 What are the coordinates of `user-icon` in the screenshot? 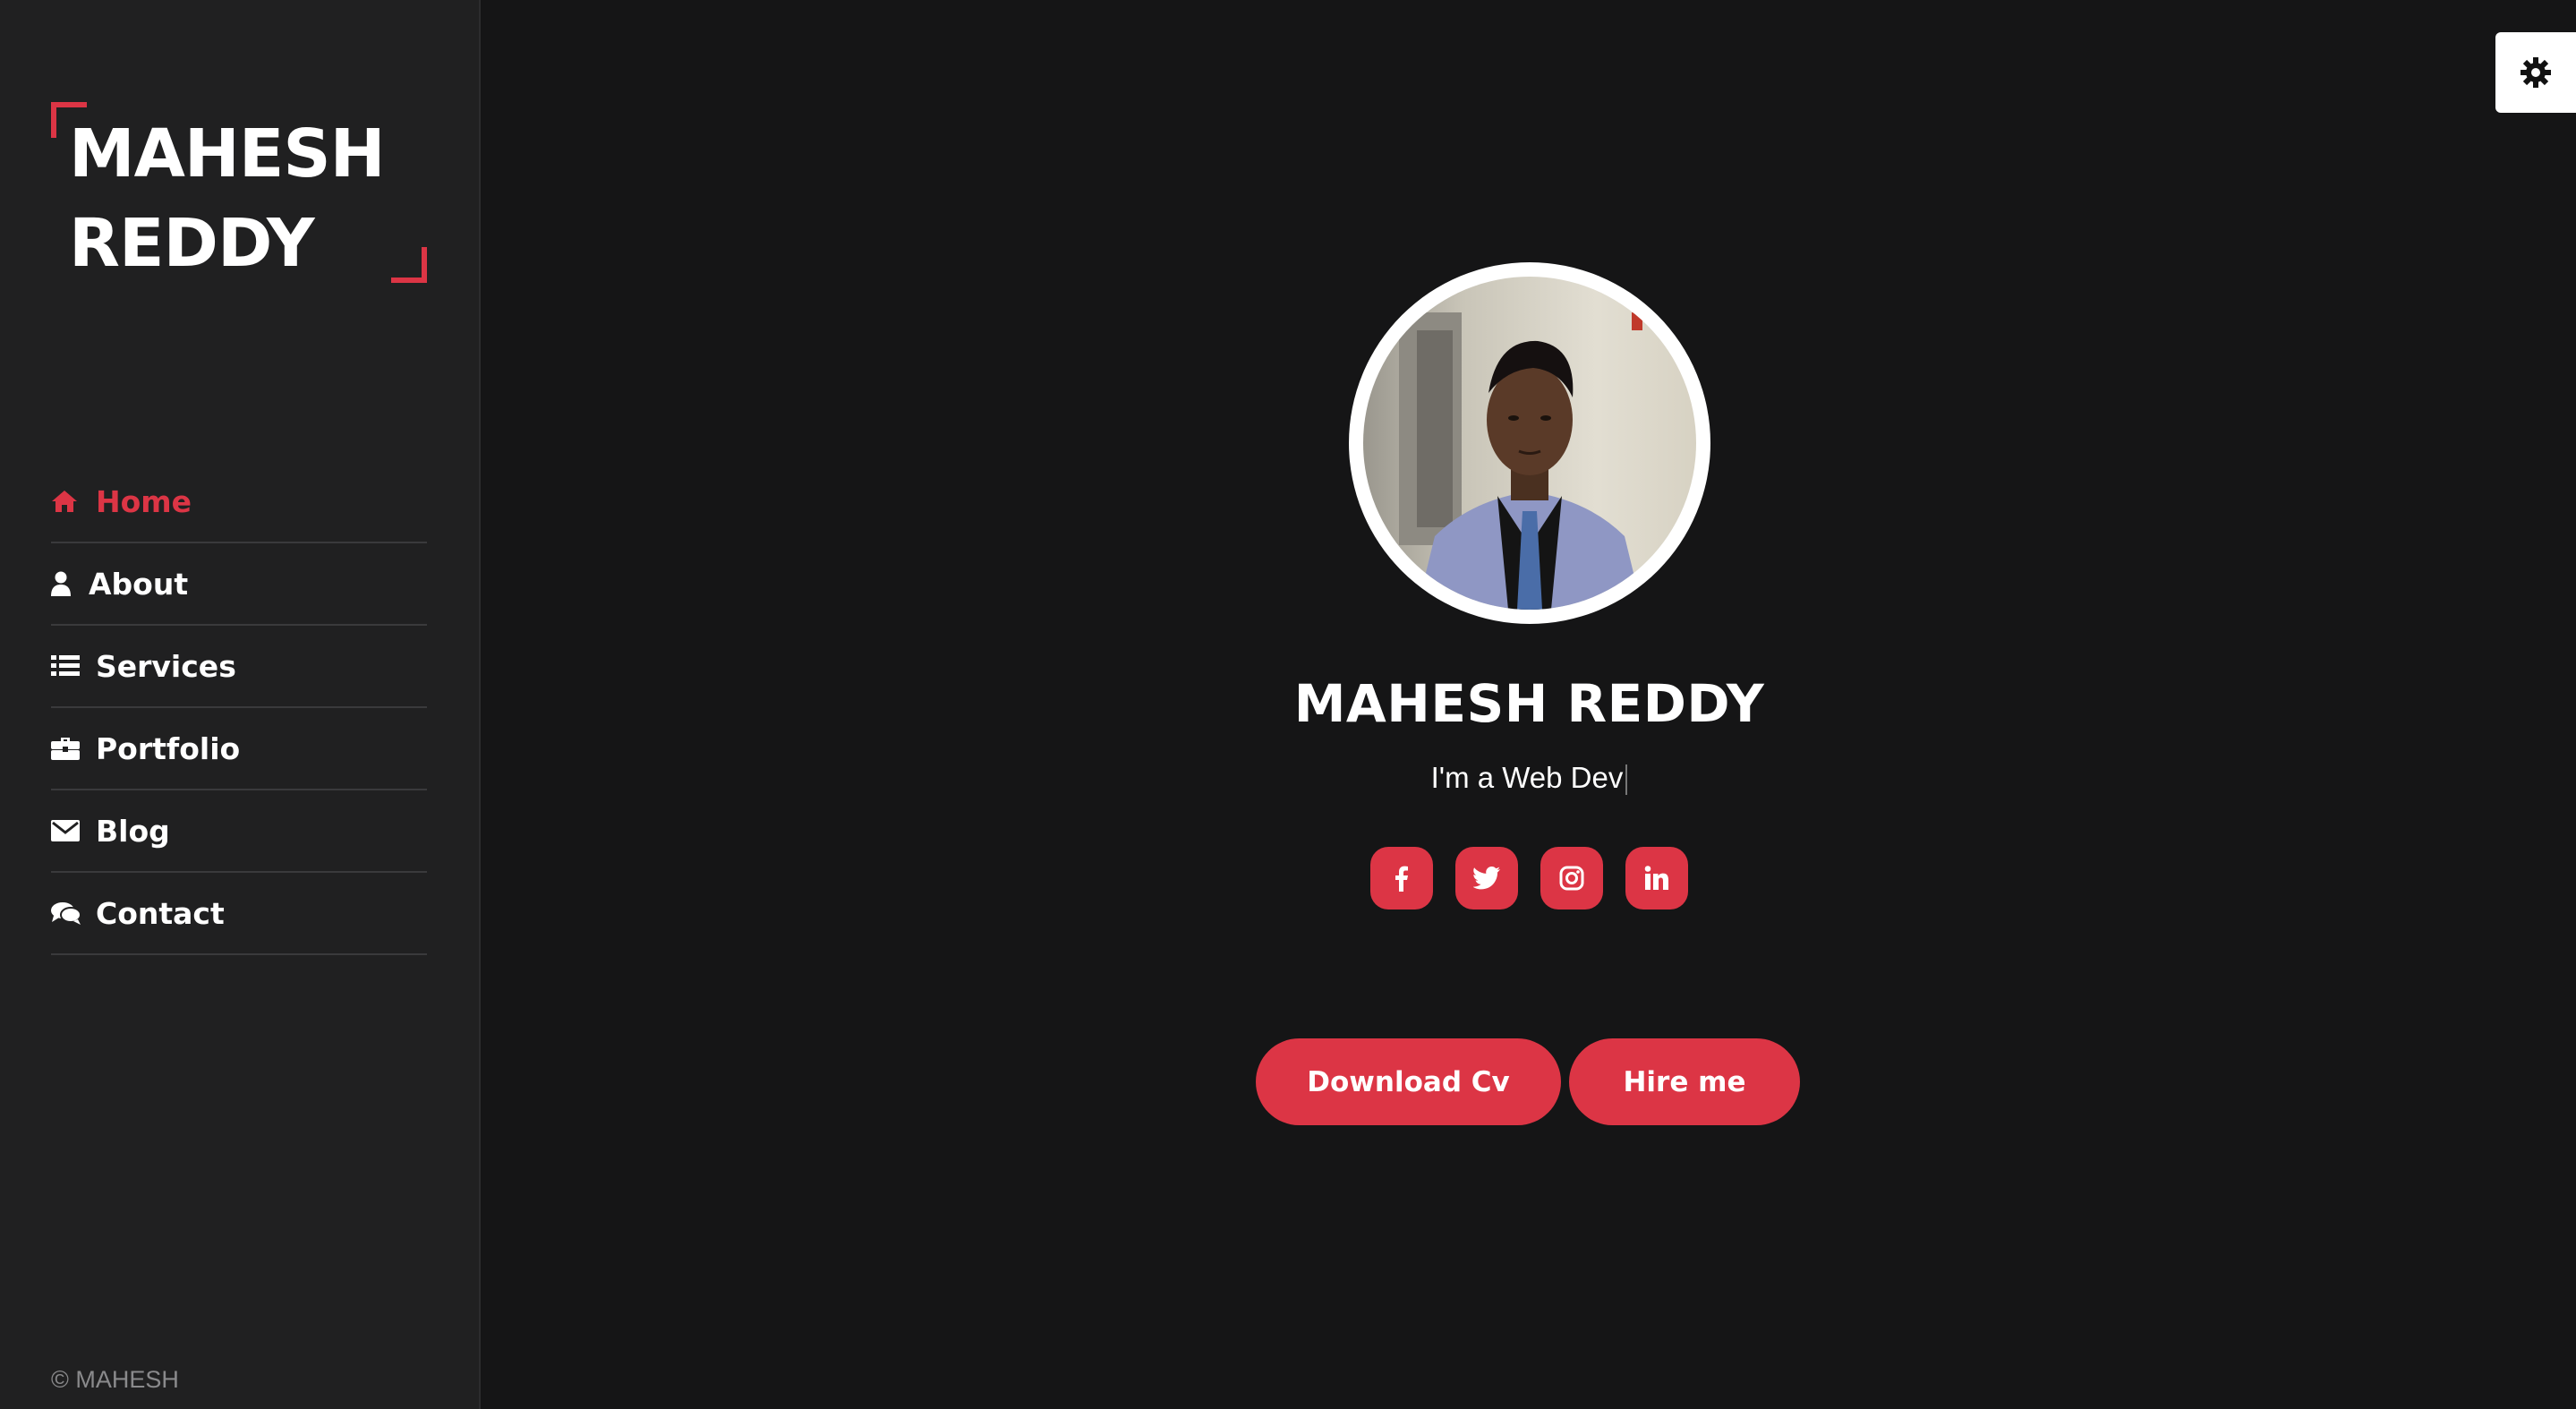 It's located at (70, 583).